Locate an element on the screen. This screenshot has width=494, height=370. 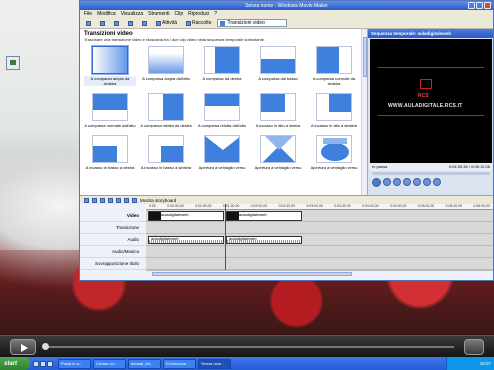
menu-clip: Clip is located at coordinates (179, 14).